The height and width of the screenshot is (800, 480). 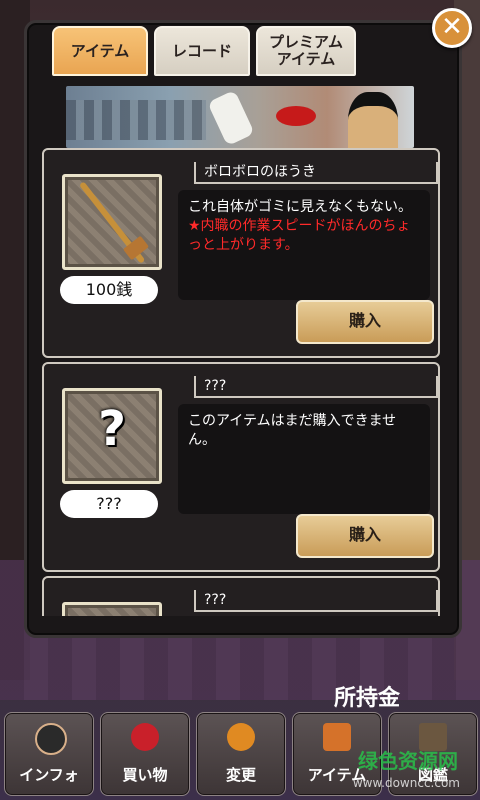 I want to click on question-icon: ?, so click(x=112, y=429).